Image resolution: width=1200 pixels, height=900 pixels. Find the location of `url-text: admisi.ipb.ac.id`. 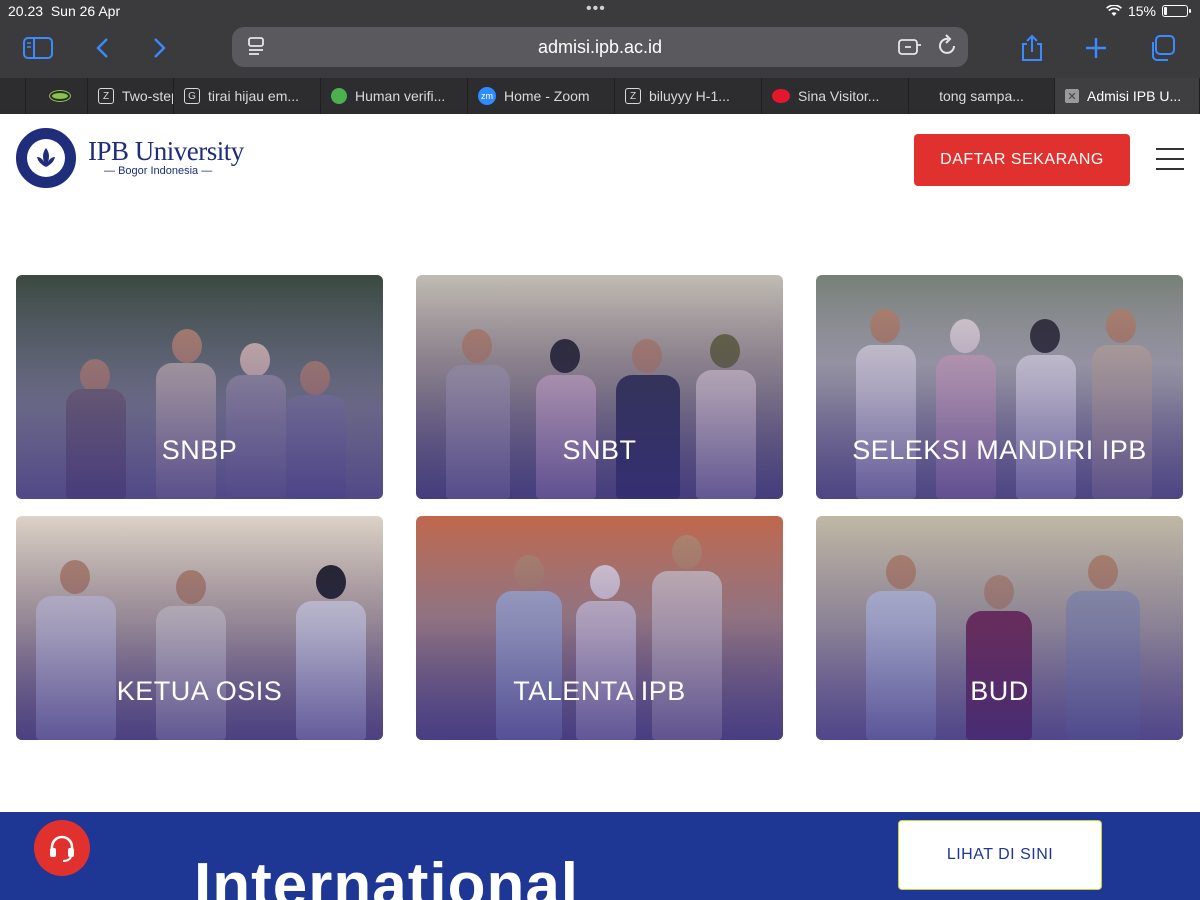

url-text: admisi.ipb.ac.id is located at coordinates (600, 47).